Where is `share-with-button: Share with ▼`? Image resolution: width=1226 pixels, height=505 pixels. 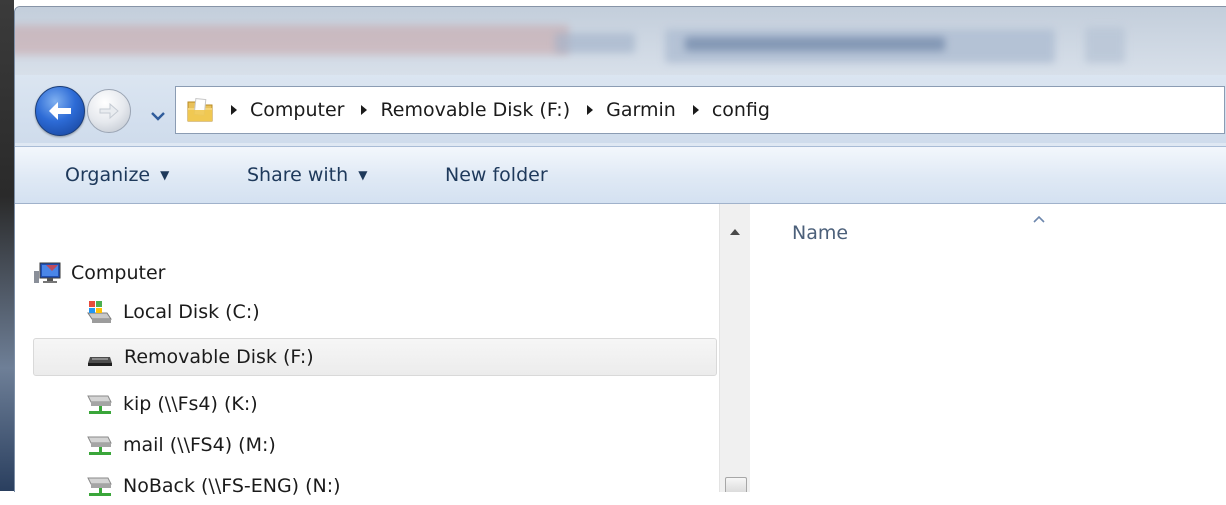
share-with-button: Share with ▼ is located at coordinates (307, 175).